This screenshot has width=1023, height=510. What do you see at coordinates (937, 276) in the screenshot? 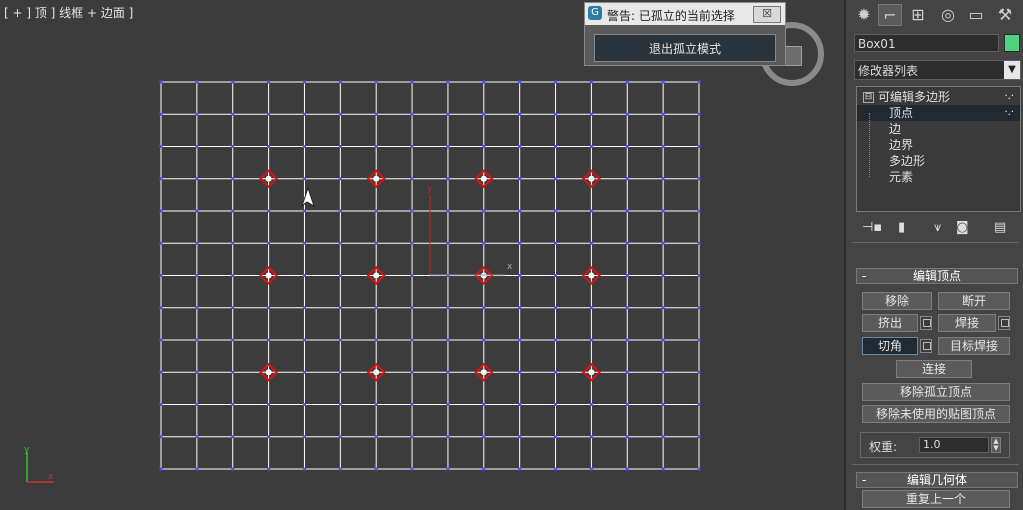
I see `rollout-edit-vertices-header: - 编辑顶点` at bounding box center [937, 276].